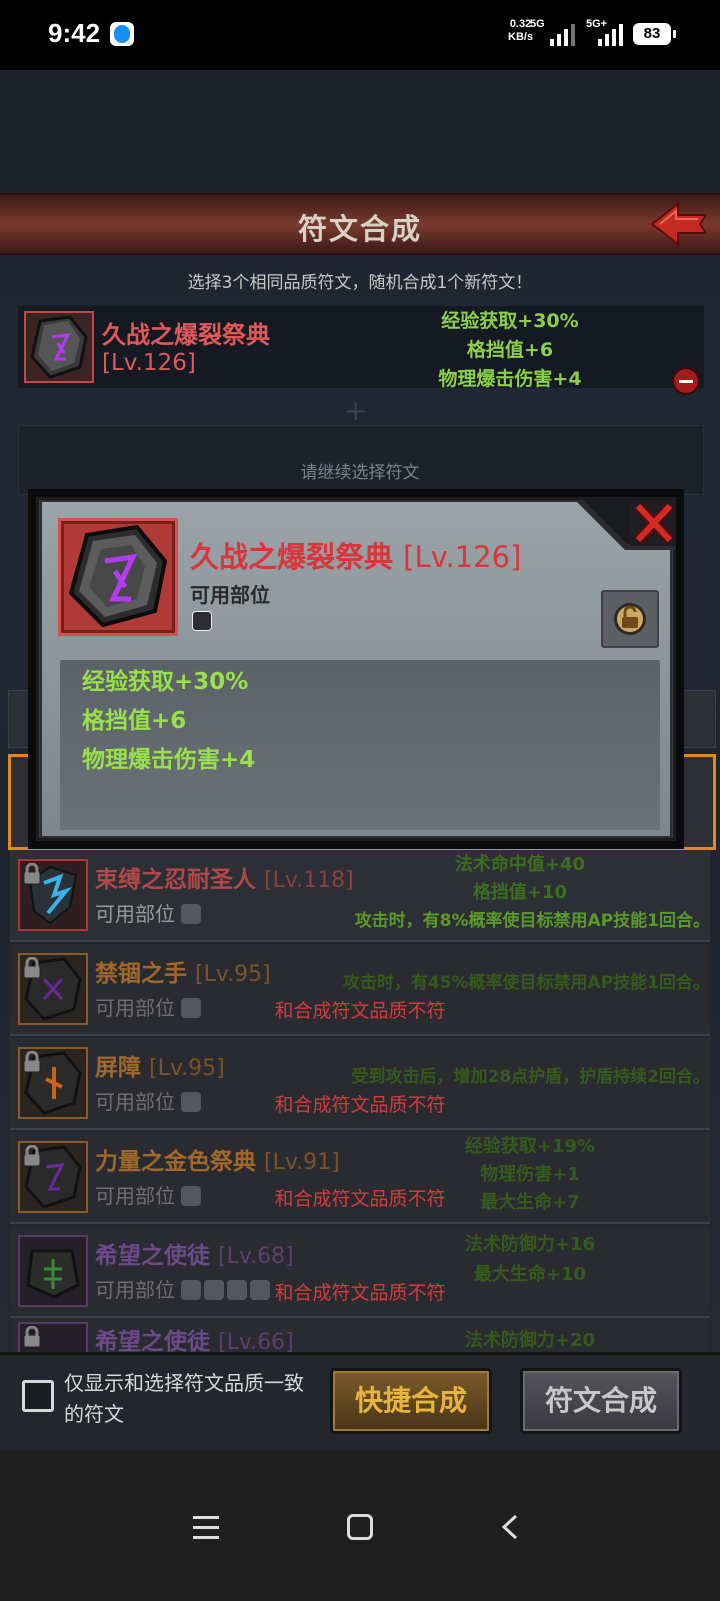 This screenshot has width=720, height=1601. What do you see at coordinates (510, 350) in the screenshot?
I see `selected-stat-2: 格挡值+6` at bounding box center [510, 350].